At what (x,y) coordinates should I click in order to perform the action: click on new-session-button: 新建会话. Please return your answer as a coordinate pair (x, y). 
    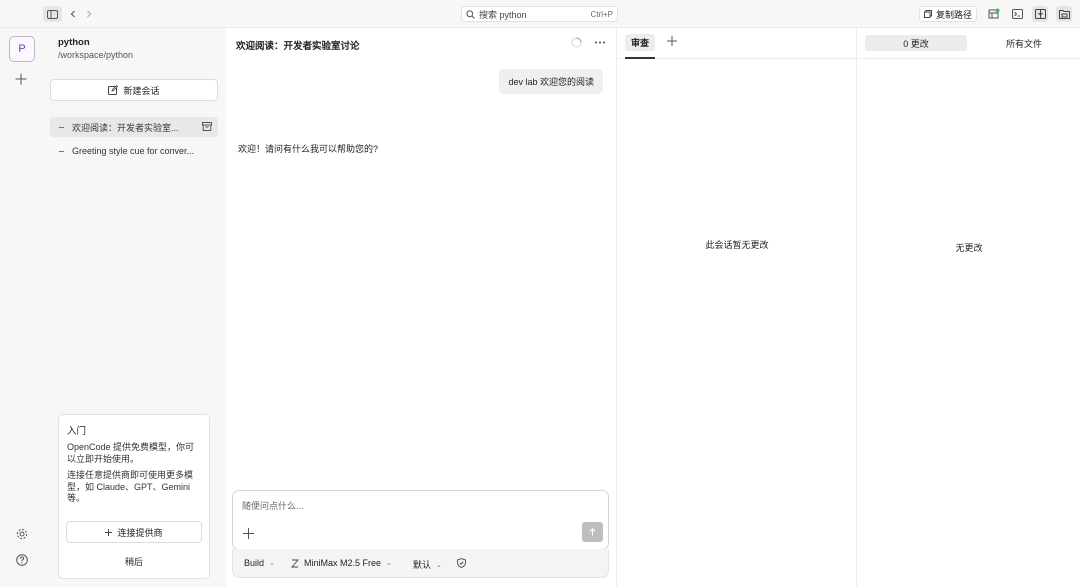
    Looking at the image, I should click on (134, 90).